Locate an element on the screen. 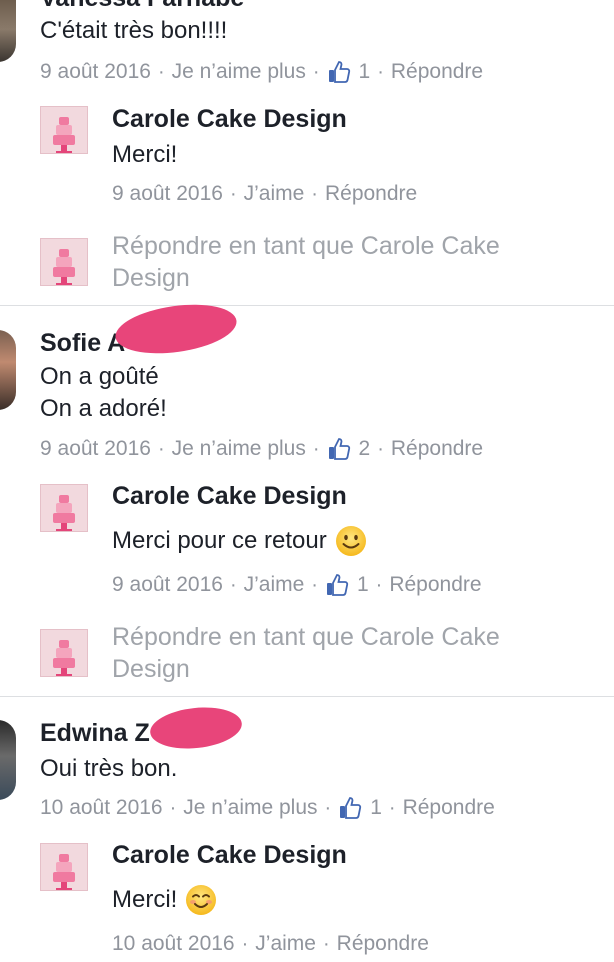  page-reply-meta: 9 août 2016 · J’aime · 1 · Répondre is located at coordinates (297, 585).